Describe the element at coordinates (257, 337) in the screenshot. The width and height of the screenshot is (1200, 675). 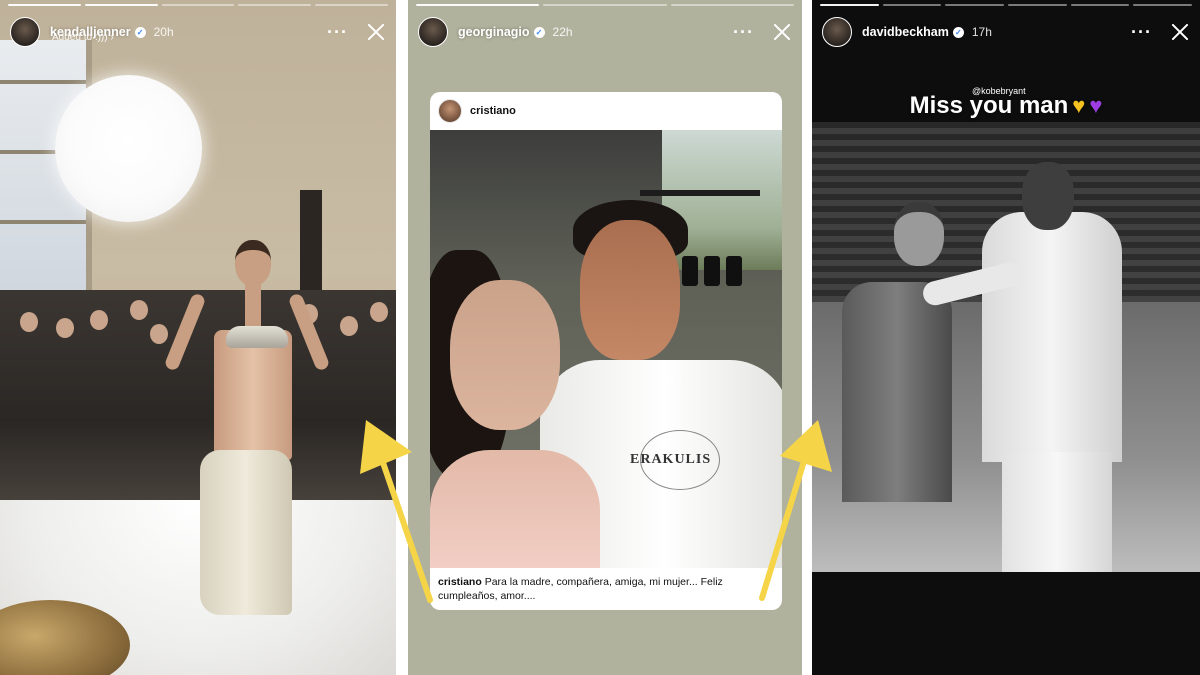
I see `model-bustier` at that location.